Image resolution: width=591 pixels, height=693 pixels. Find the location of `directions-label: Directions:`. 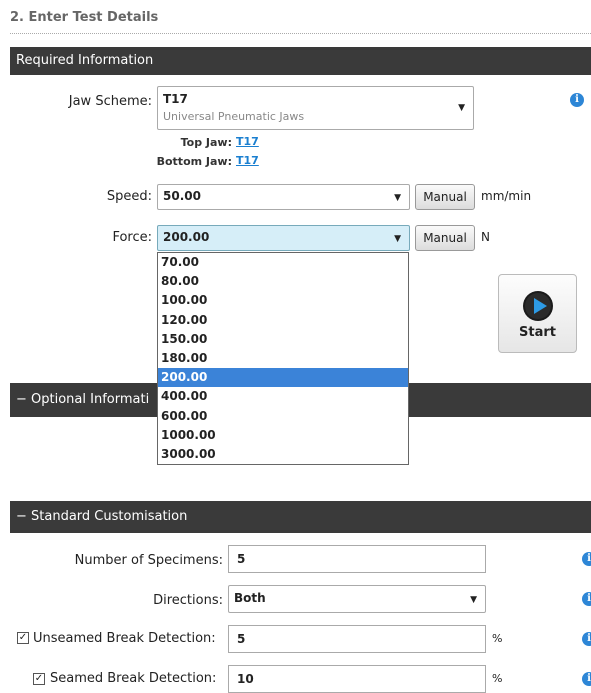

directions-label: Directions: is located at coordinates (188, 600).